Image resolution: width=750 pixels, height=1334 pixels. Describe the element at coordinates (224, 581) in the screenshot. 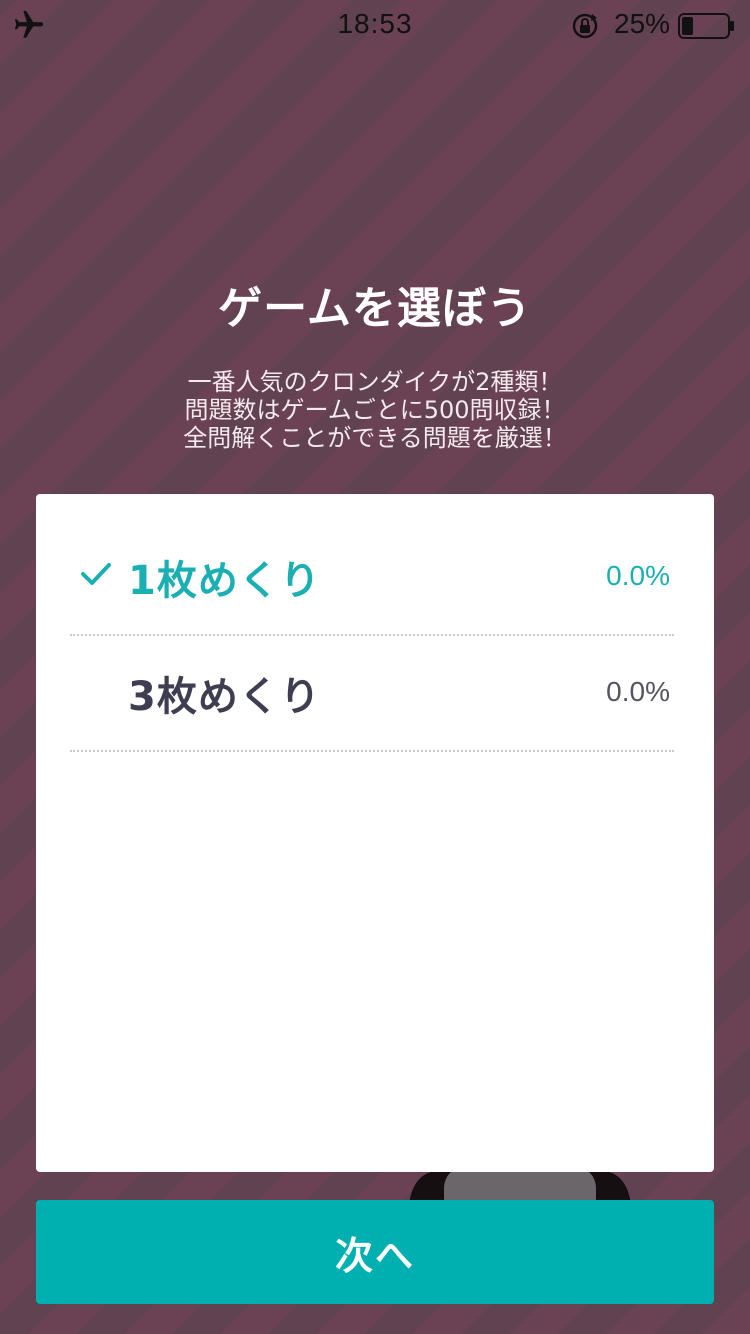

I see `option-label: 1枚めくり` at that location.